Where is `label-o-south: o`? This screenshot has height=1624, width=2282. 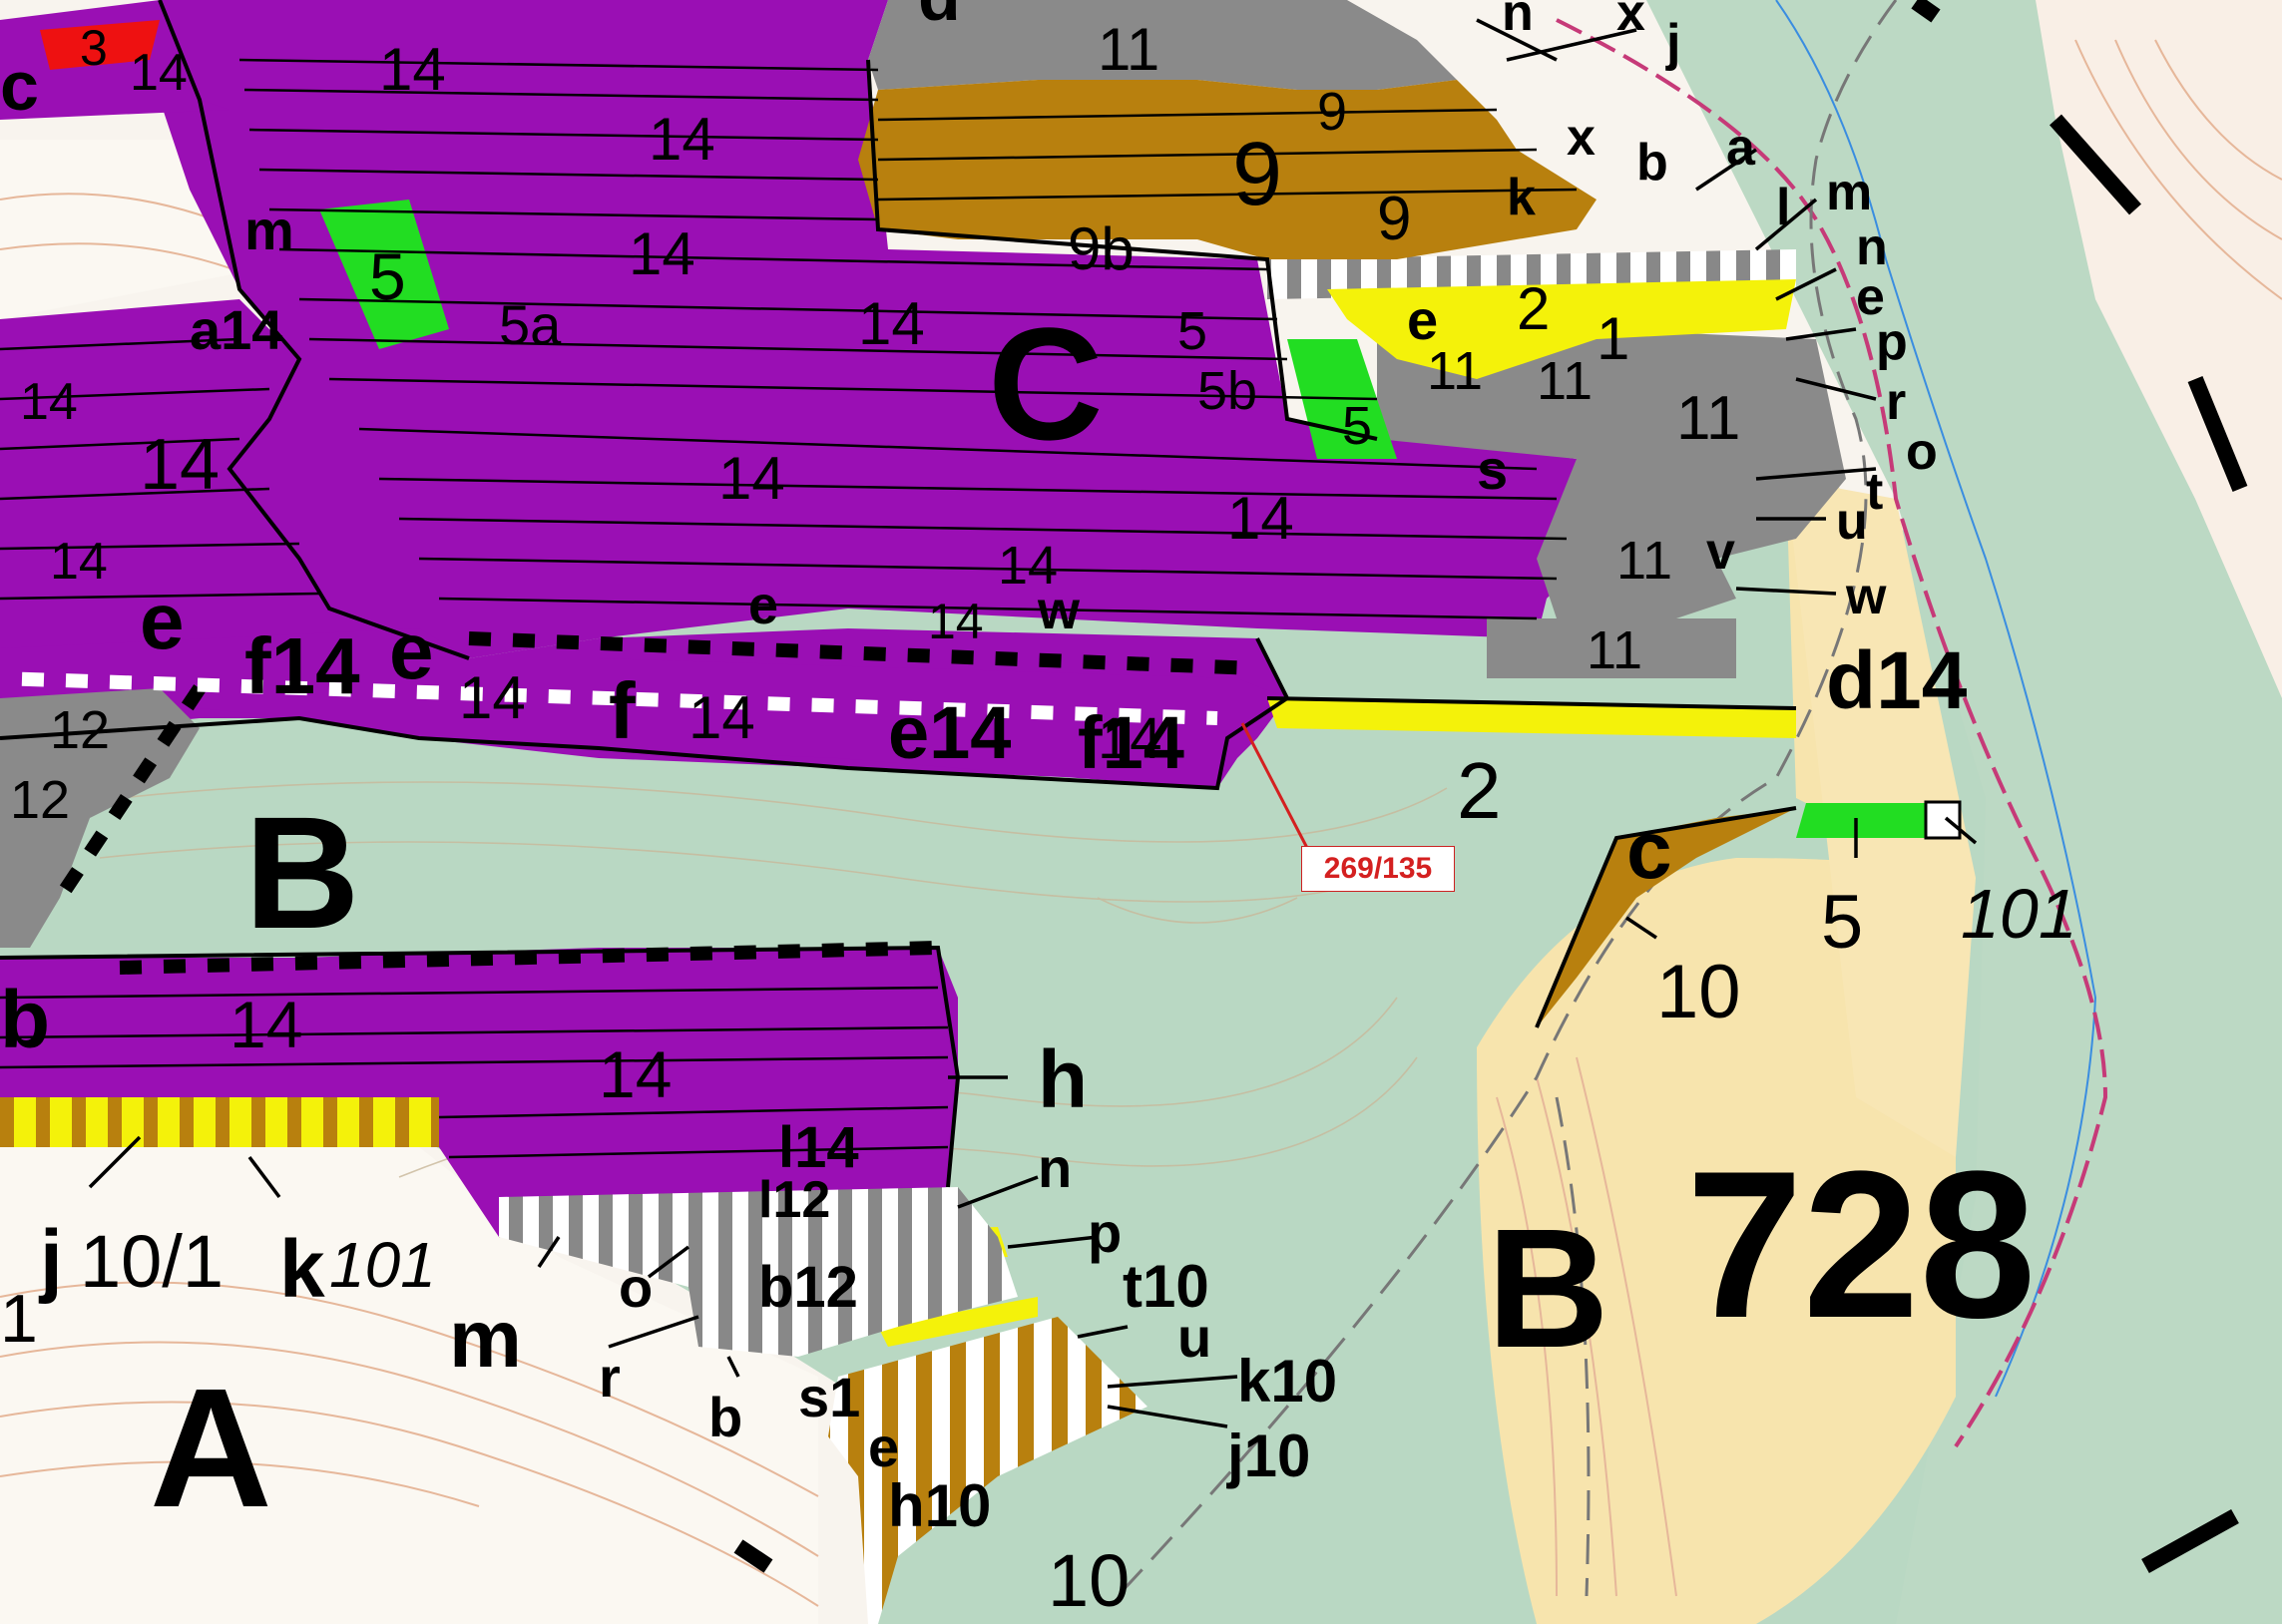 label-o-south: o is located at coordinates (636, 1288).